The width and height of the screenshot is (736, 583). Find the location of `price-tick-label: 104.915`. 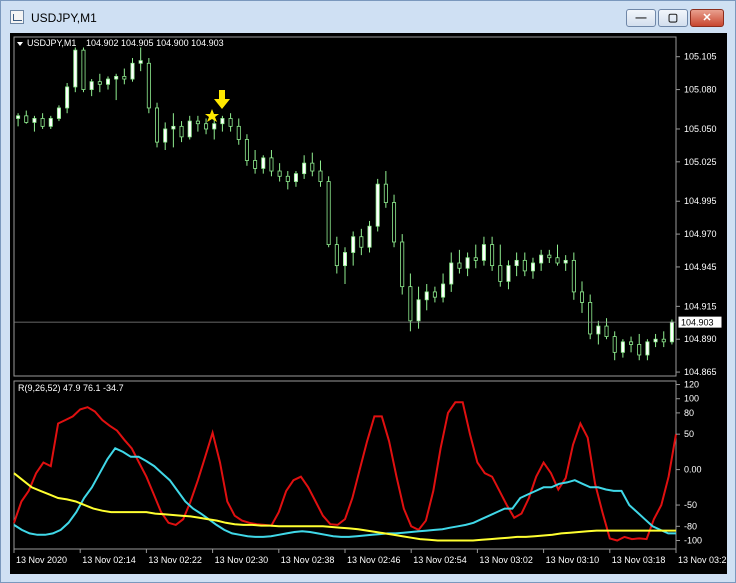

price-tick-label: 104.915 is located at coordinates (700, 306).